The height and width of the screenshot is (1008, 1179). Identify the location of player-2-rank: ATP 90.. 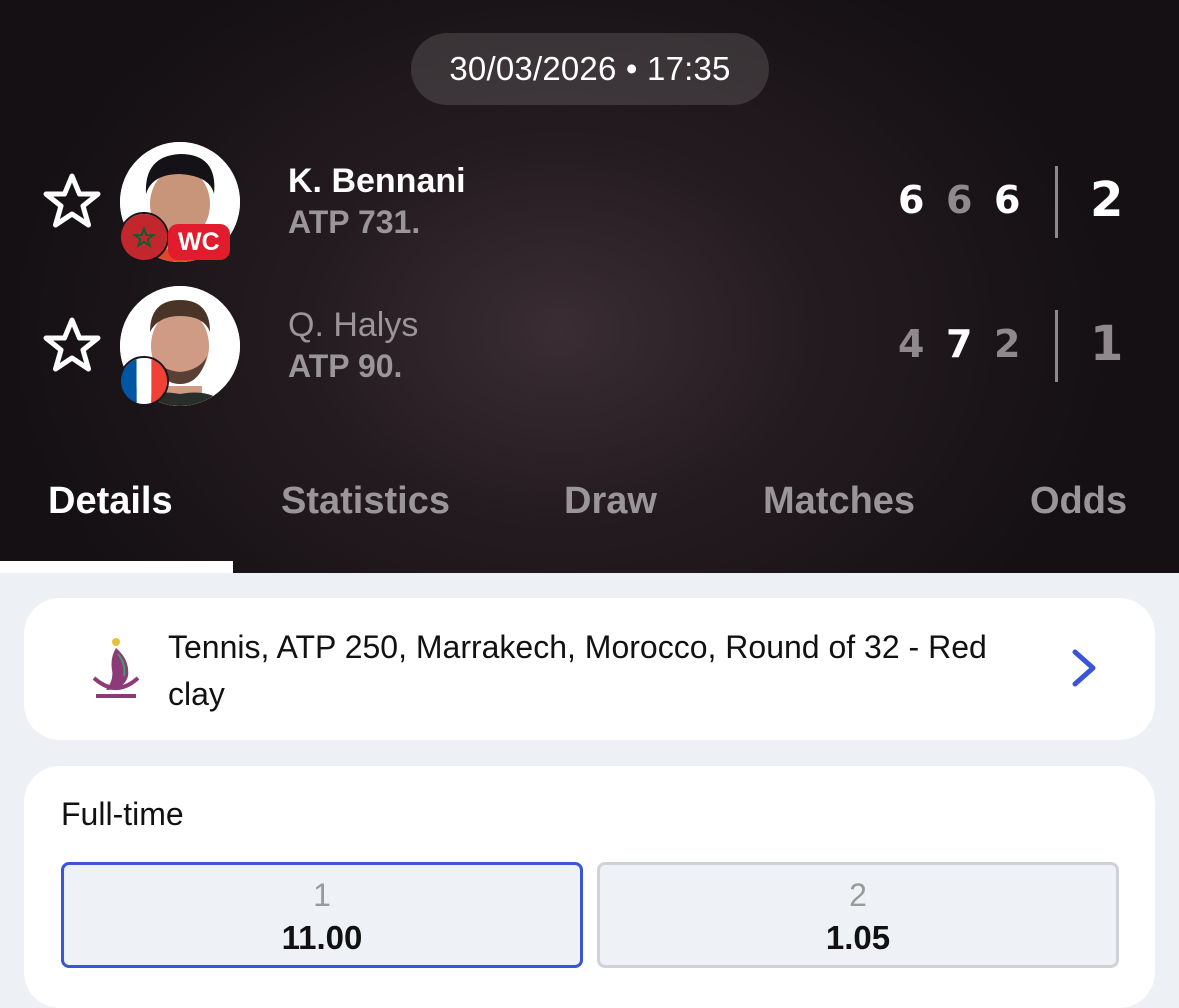
(345, 366).